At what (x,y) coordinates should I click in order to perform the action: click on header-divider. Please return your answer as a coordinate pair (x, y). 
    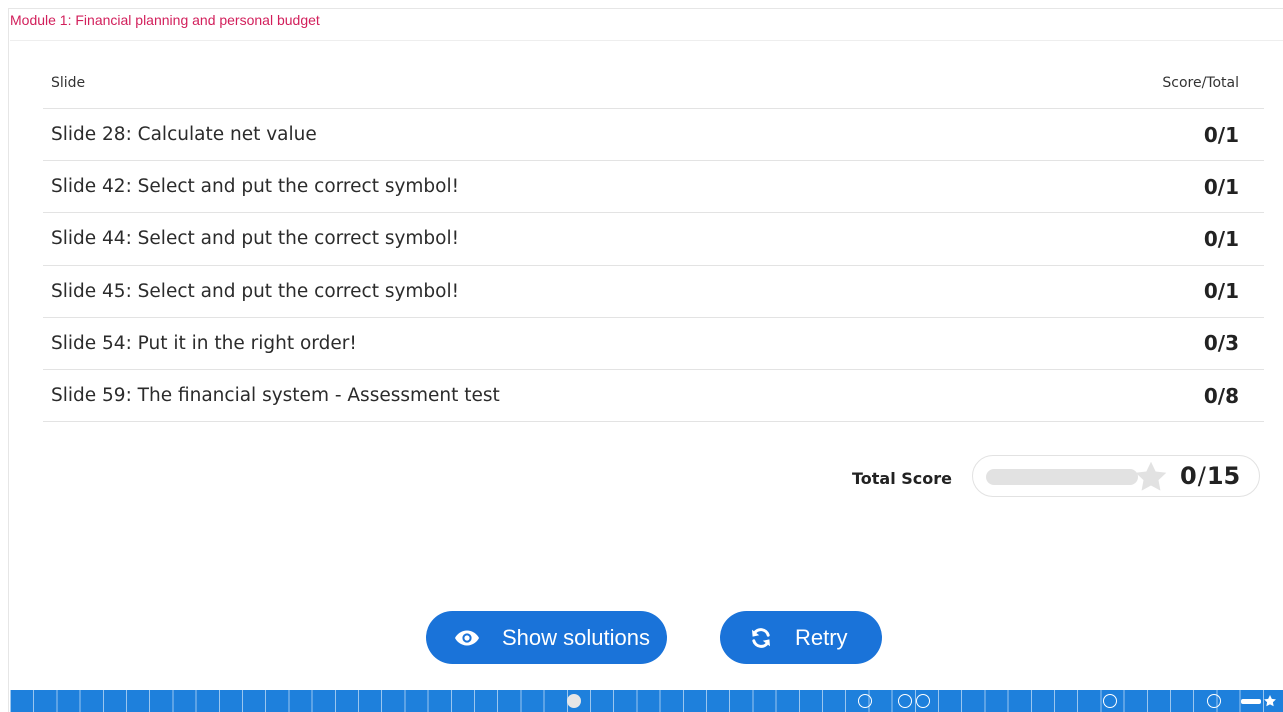
    Looking at the image, I should click on (646, 40).